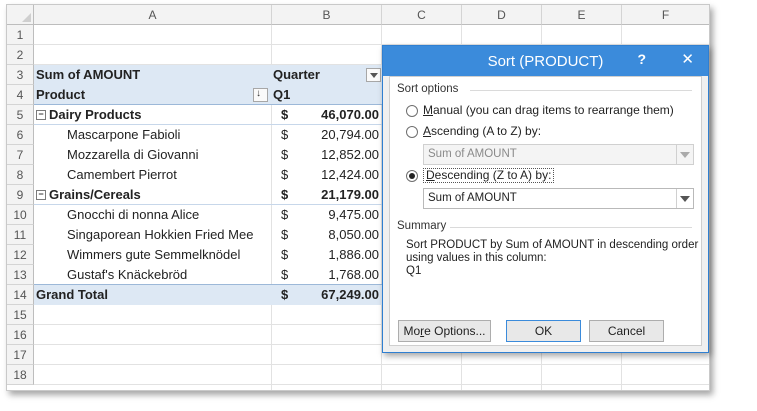 The image size is (757, 411). Describe the element at coordinates (20, 55) in the screenshot. I see `row-header: 2` at that location.